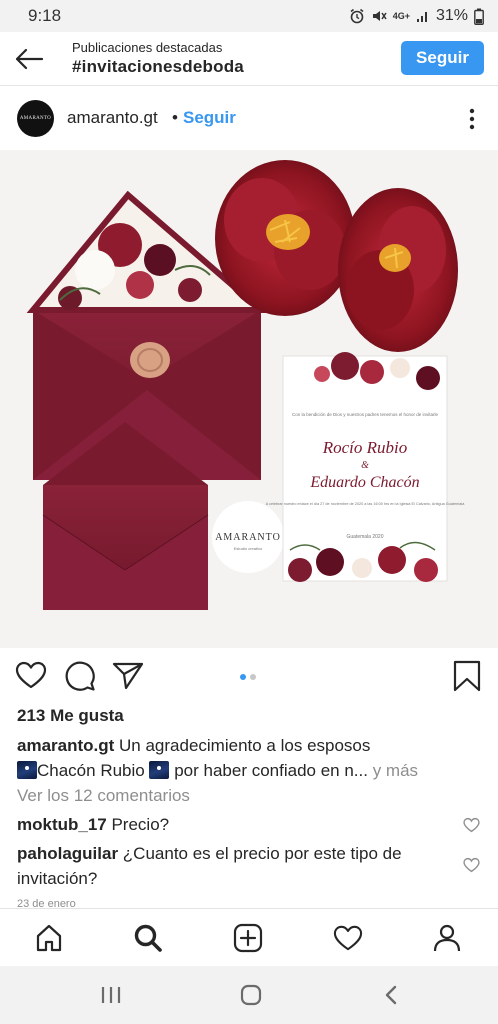  Describe the element at coordinates (357, 16) in the screenshot. I see `alarm-icon` at that location.